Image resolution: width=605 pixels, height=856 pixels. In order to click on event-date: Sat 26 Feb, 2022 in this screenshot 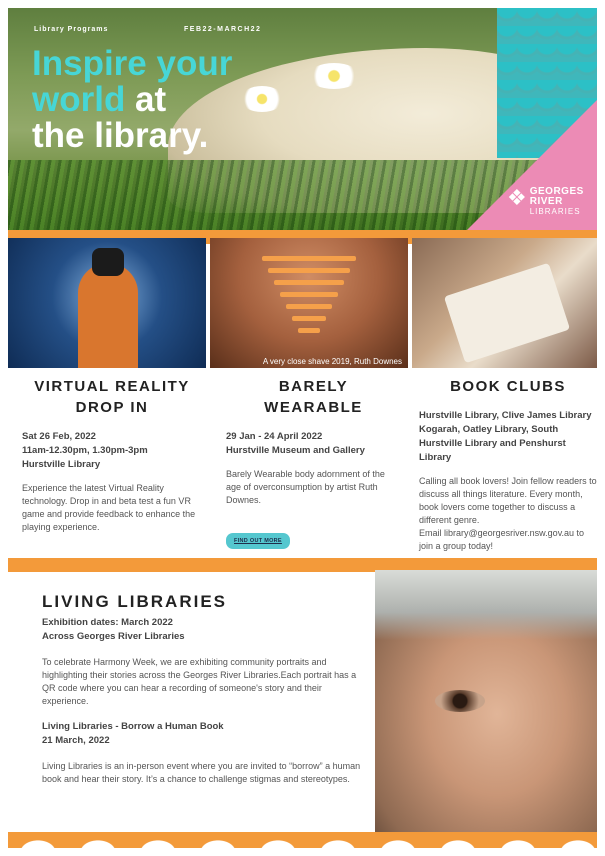, I will do `click(59, 436)`.